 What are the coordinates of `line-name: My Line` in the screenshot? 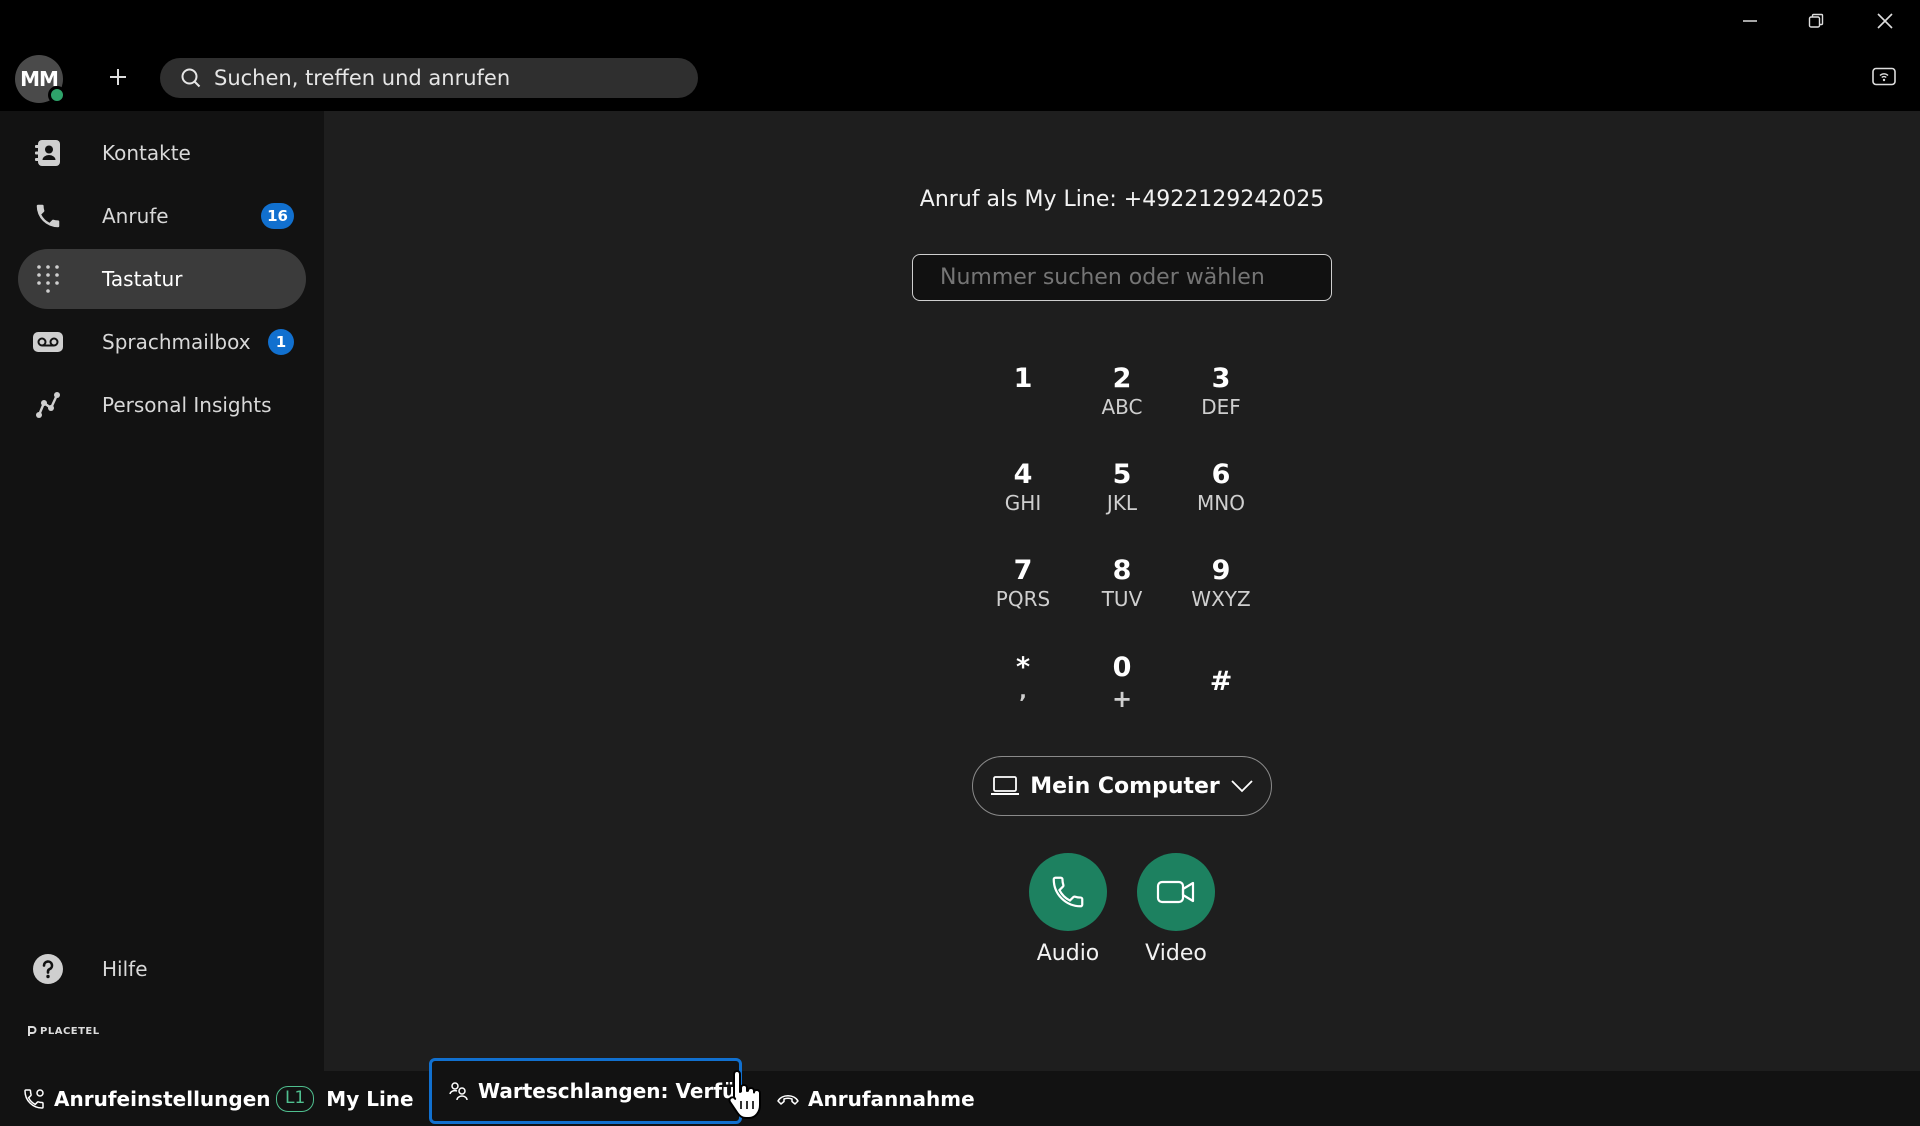 It's located at (370, 1098).